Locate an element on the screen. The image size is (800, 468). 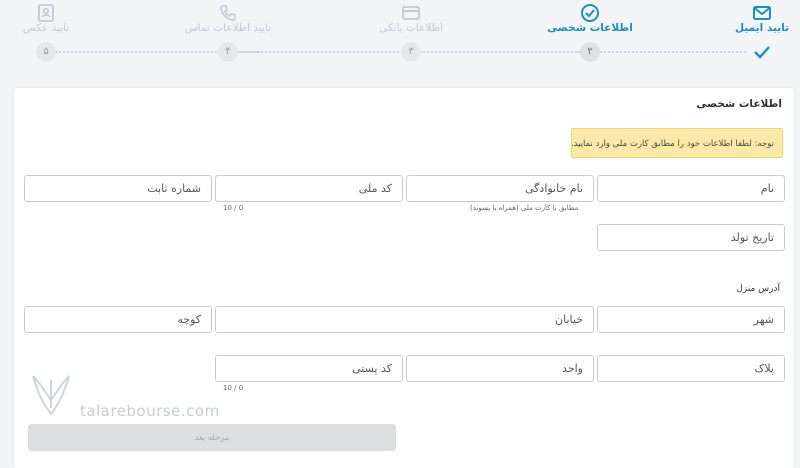
address-section-label: آدرس منزل is located at coordinates (758, 289).